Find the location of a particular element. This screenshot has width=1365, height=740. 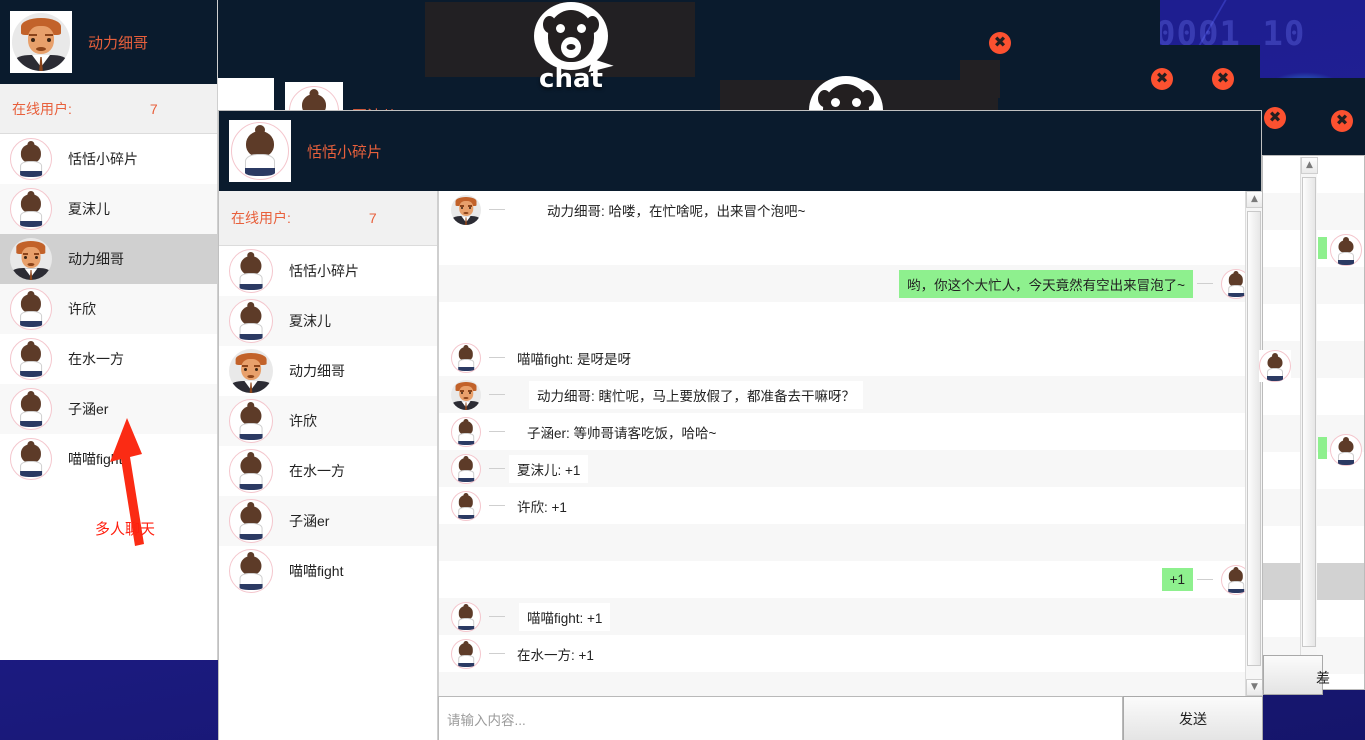

message-bubble-incoming: 动力细哥: 哈喽，在忙啥呢，出来冒个泡吧~ is located at coordinates (676, 209).